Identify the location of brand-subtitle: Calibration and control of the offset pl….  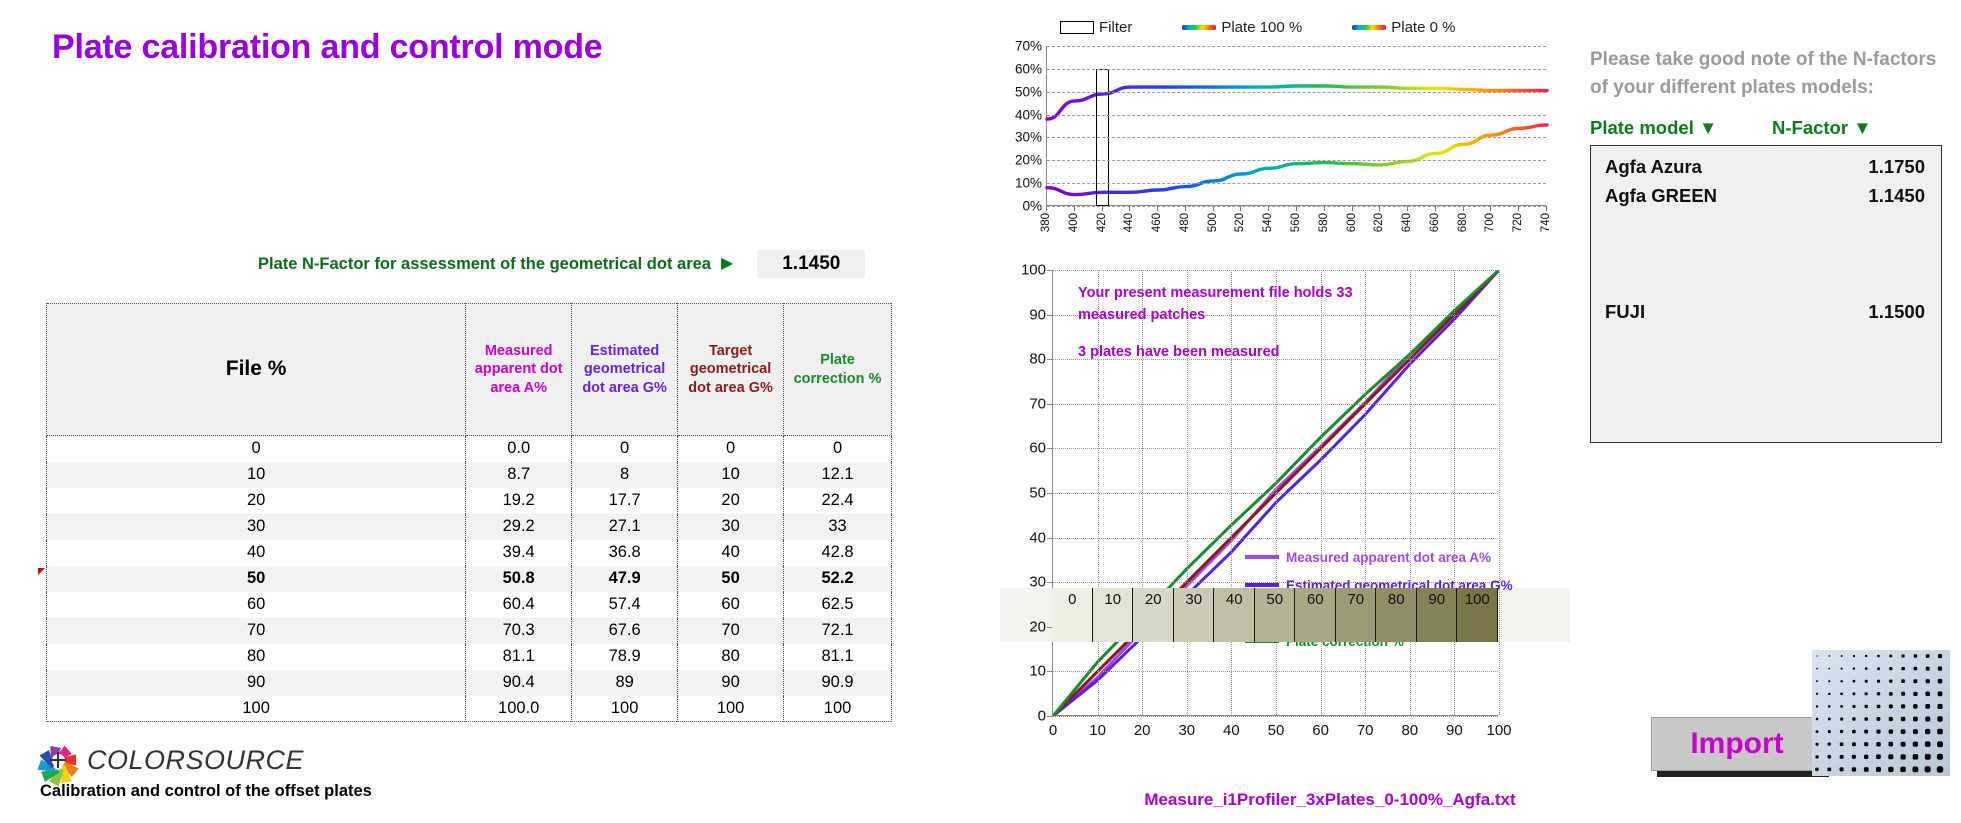
(206, 791).